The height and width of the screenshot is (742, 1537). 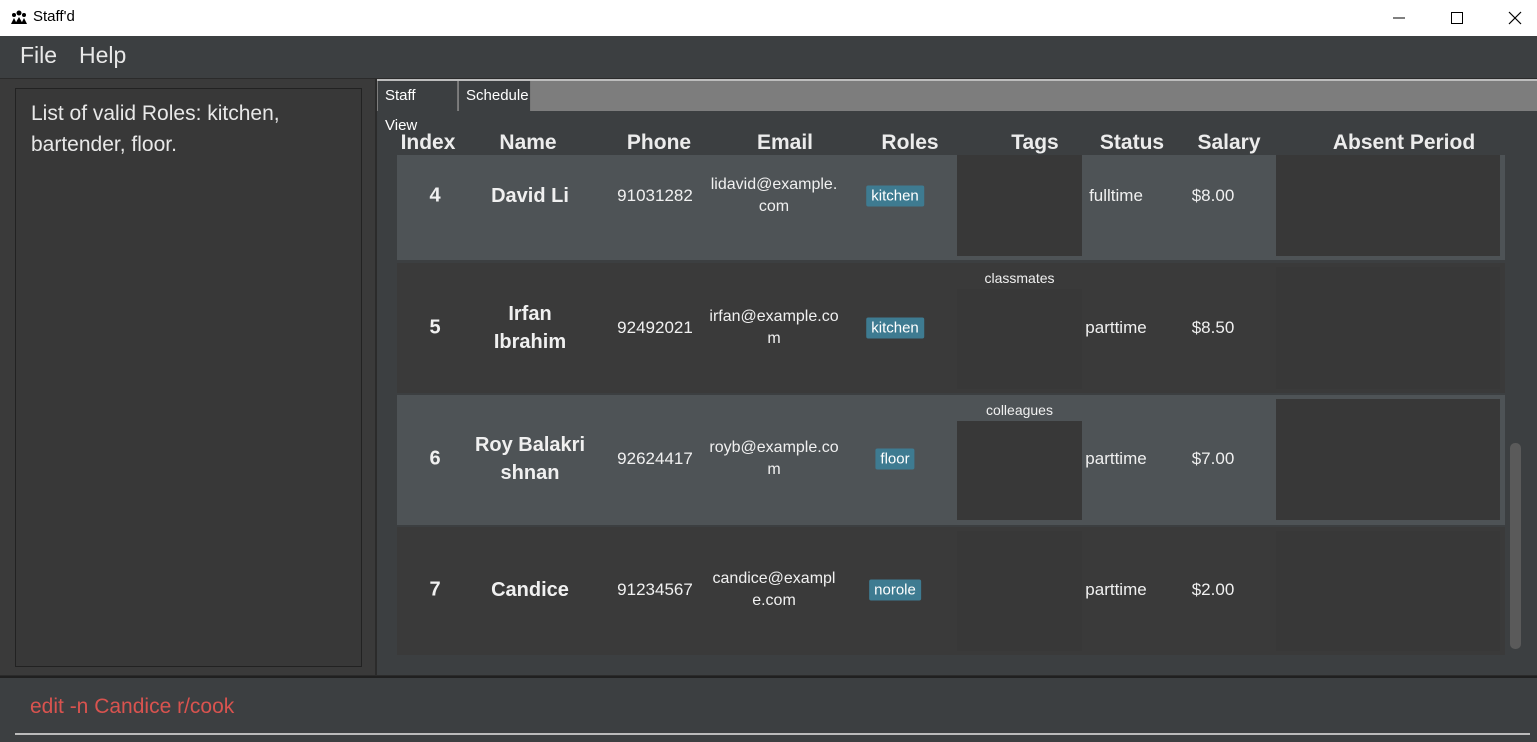 I want to click on header-roles: Roles, so click(x=910, y=142).